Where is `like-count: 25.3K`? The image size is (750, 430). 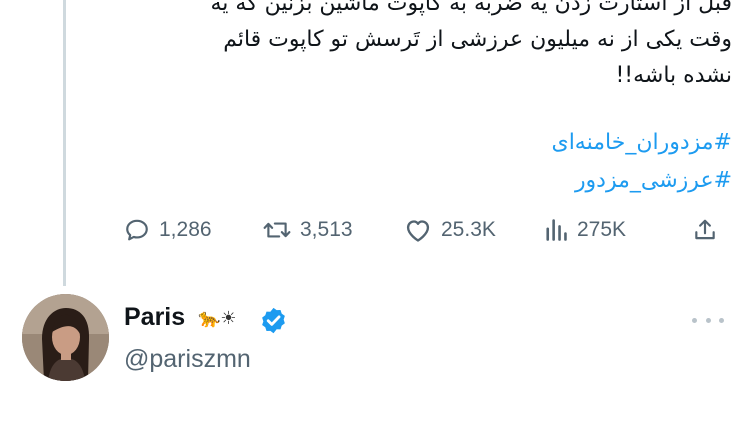
like-count: 25.3K is located at coordinates (468, 229).